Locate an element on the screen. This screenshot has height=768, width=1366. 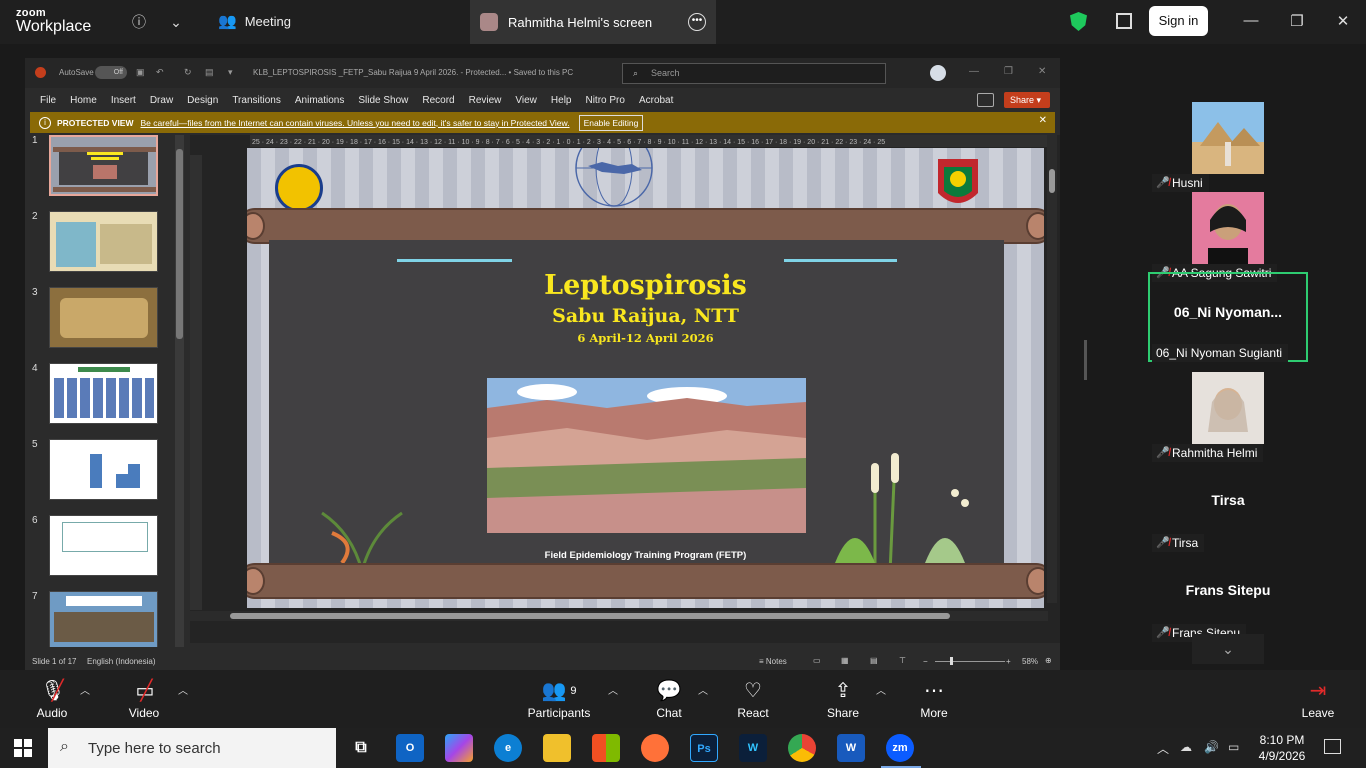
windows-start-icon is located at coordinates (23, 748).